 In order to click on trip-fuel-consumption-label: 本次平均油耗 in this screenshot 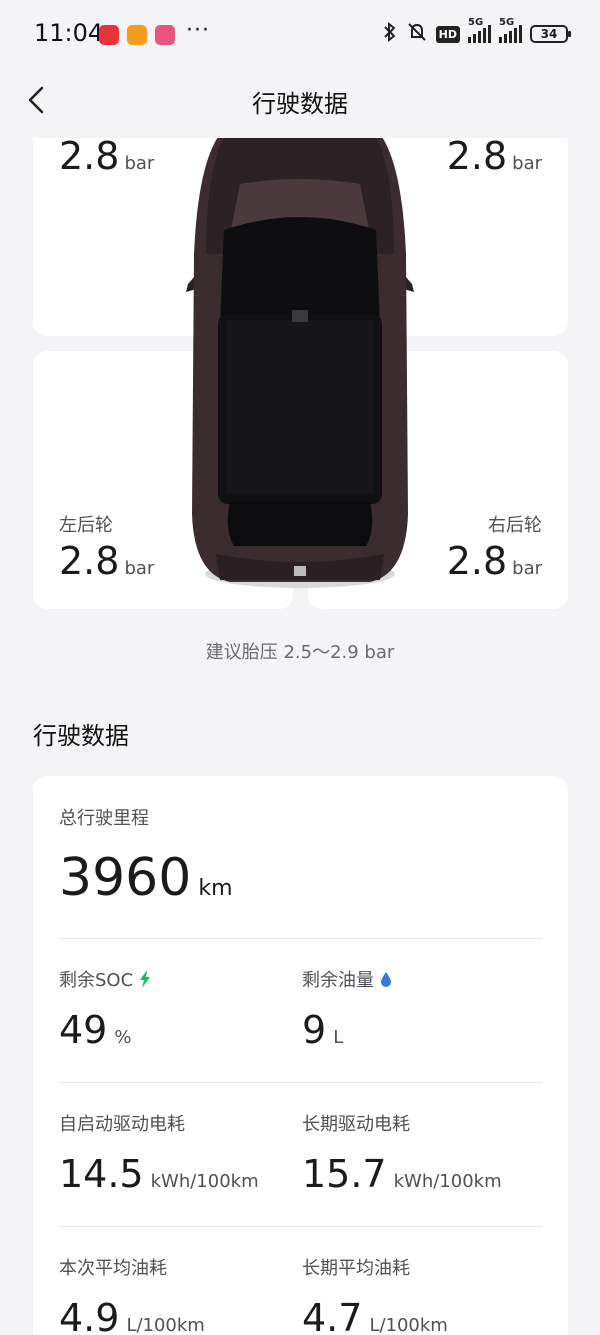, I will do `click(113, 1268)`.